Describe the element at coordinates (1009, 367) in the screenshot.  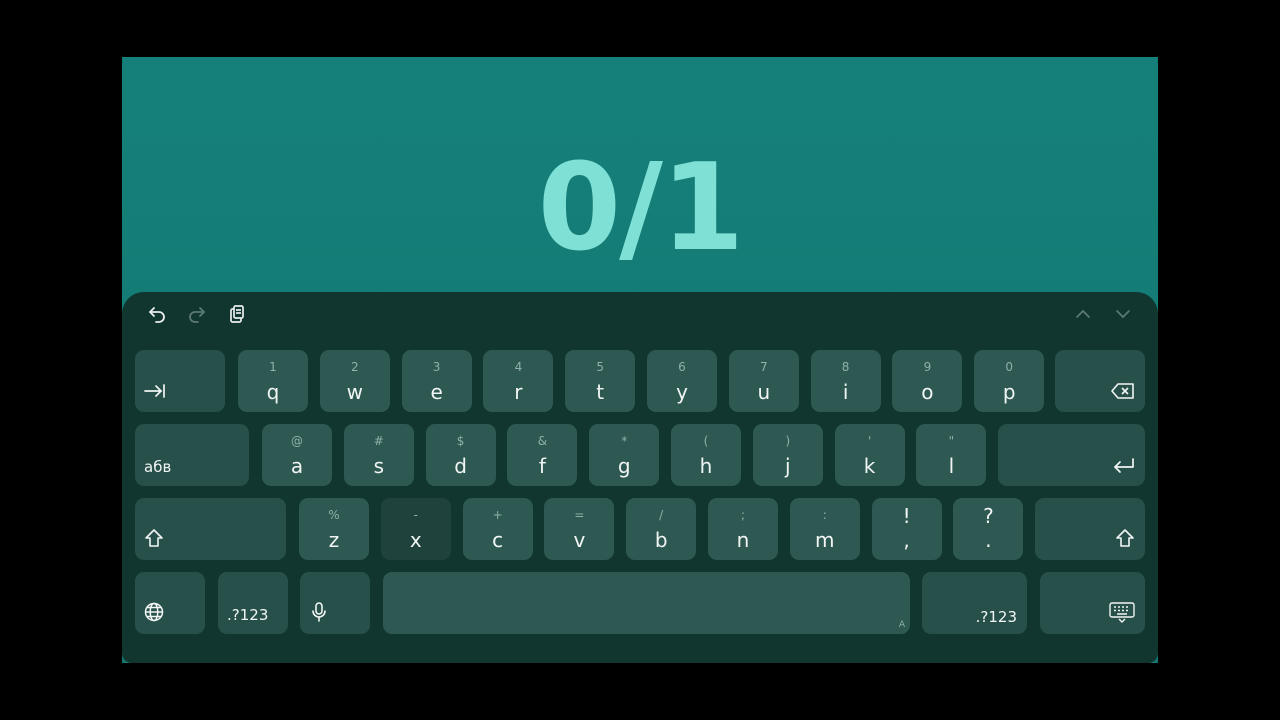
I see `key-hint-label: 0` at that location.